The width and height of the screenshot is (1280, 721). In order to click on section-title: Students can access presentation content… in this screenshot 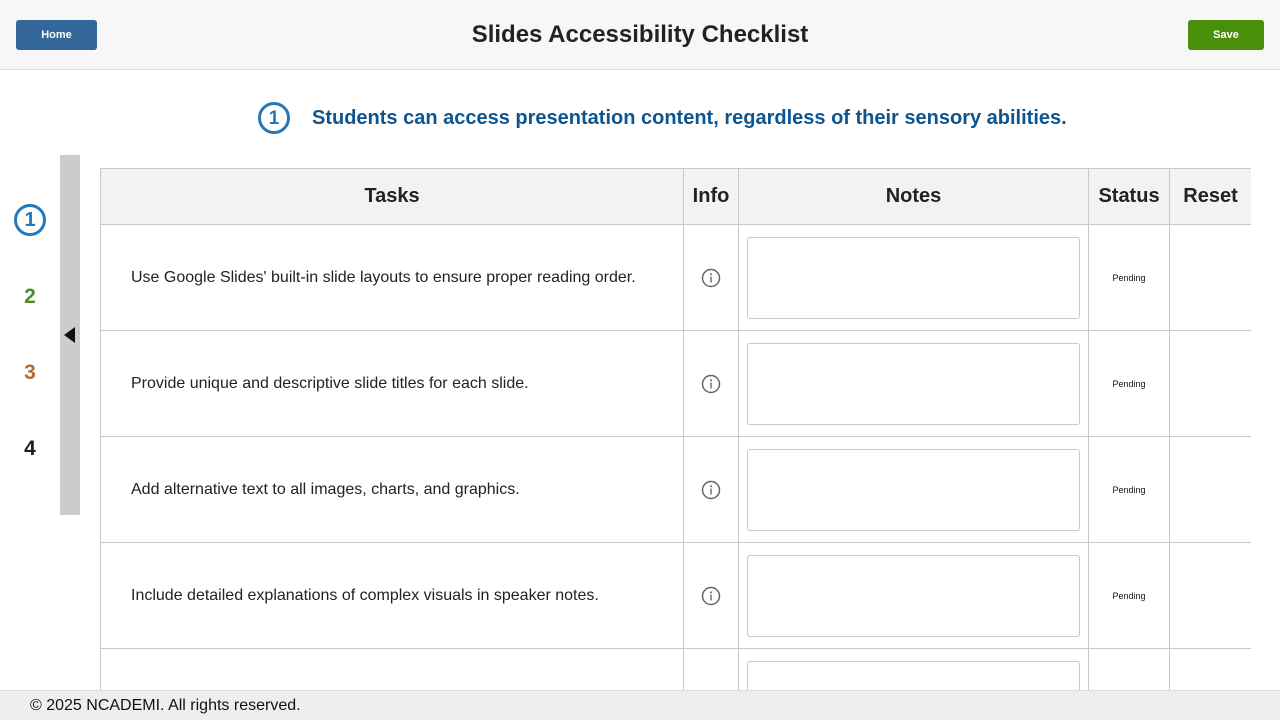, I will do `click(689, 117)`.